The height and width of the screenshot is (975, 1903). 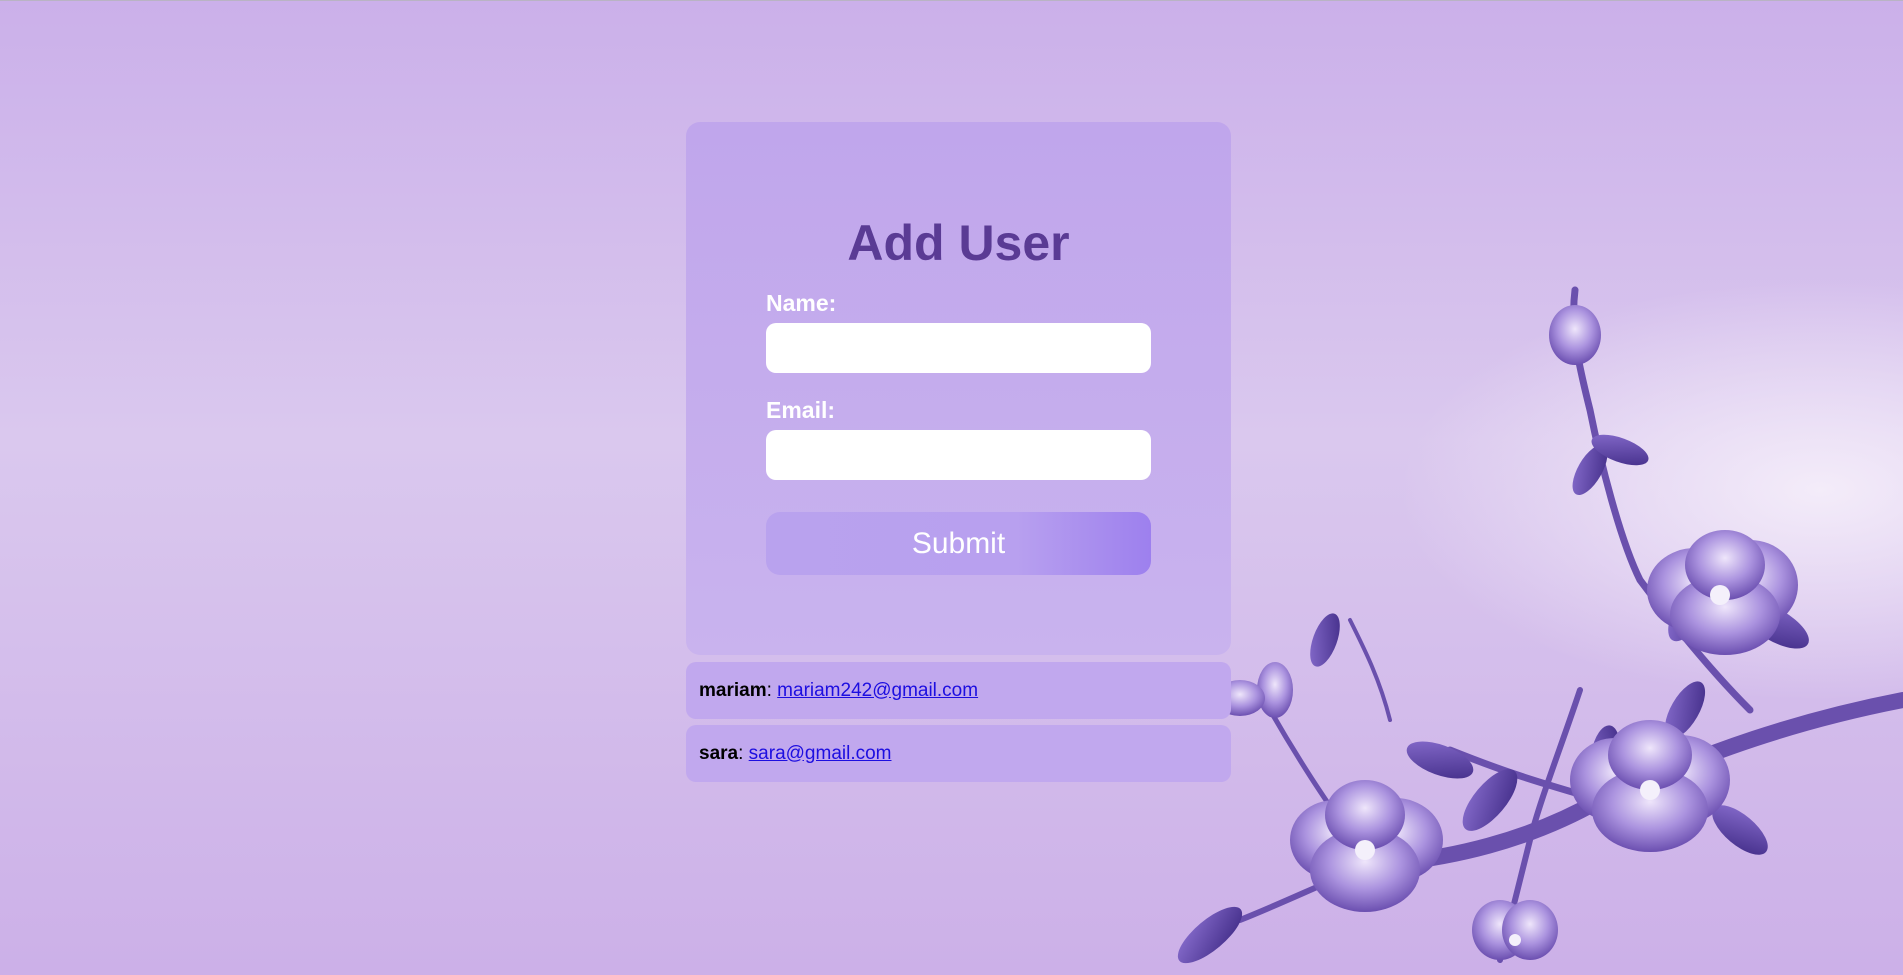 I want to click on page-title: Add User, so click(x=958, y=243).